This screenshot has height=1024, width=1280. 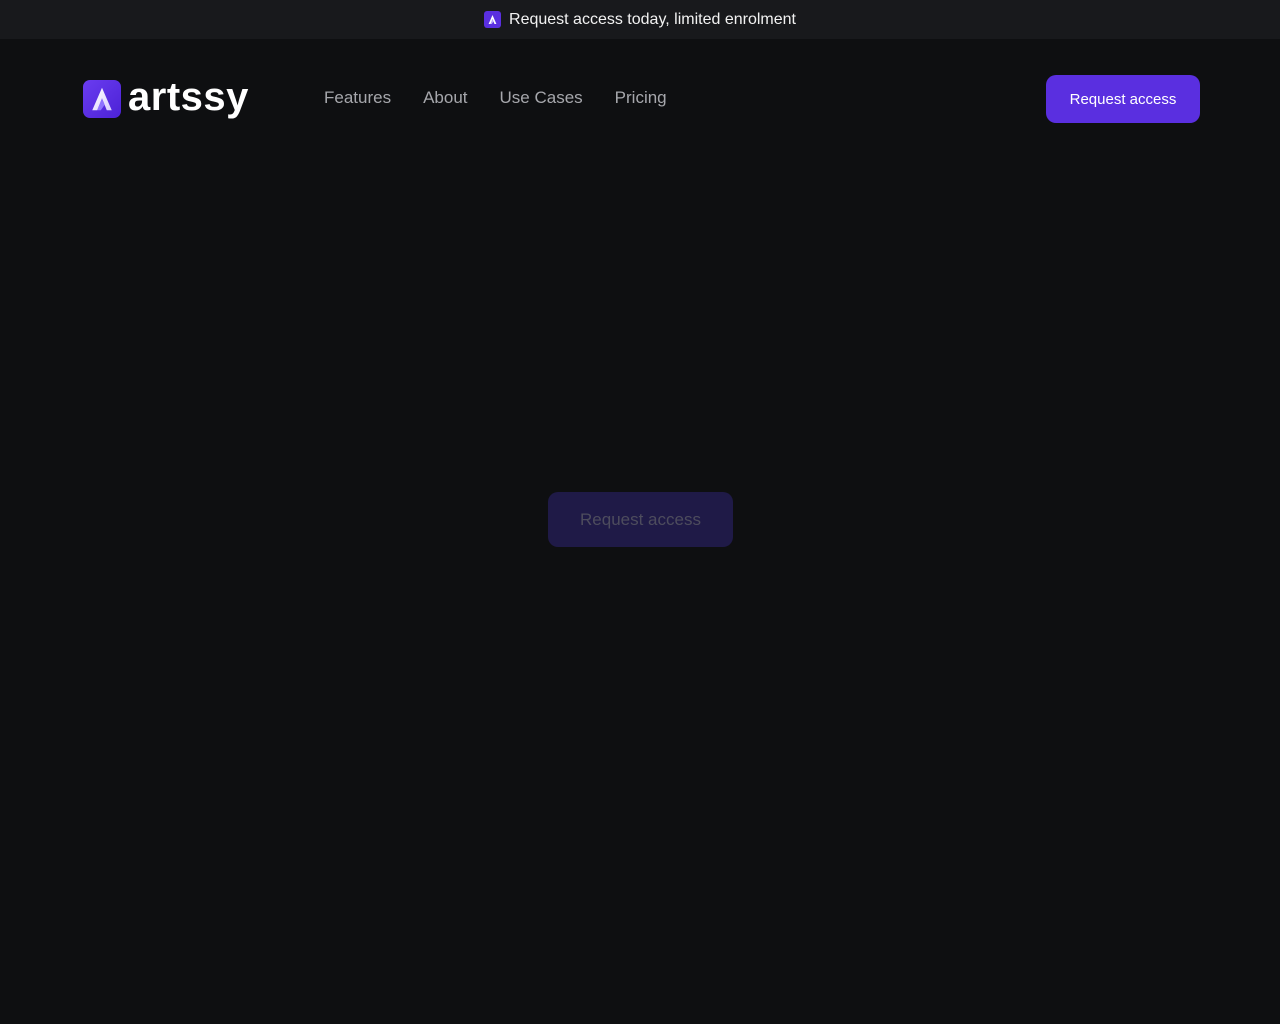 I want to click on logo-wordmark: artssy, so click(x=188, y=97).